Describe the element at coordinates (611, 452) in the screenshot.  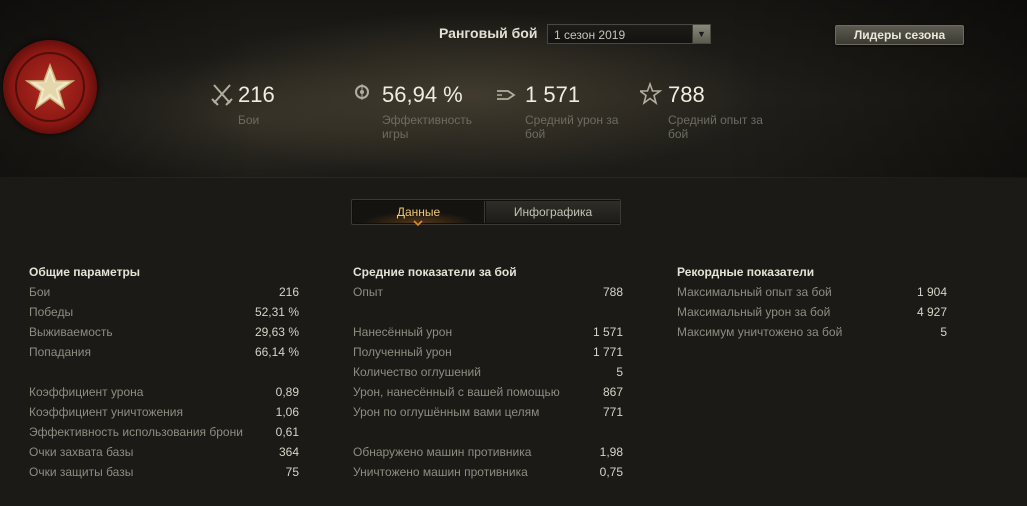
I see `stat-row-value: 1,98` at that location.